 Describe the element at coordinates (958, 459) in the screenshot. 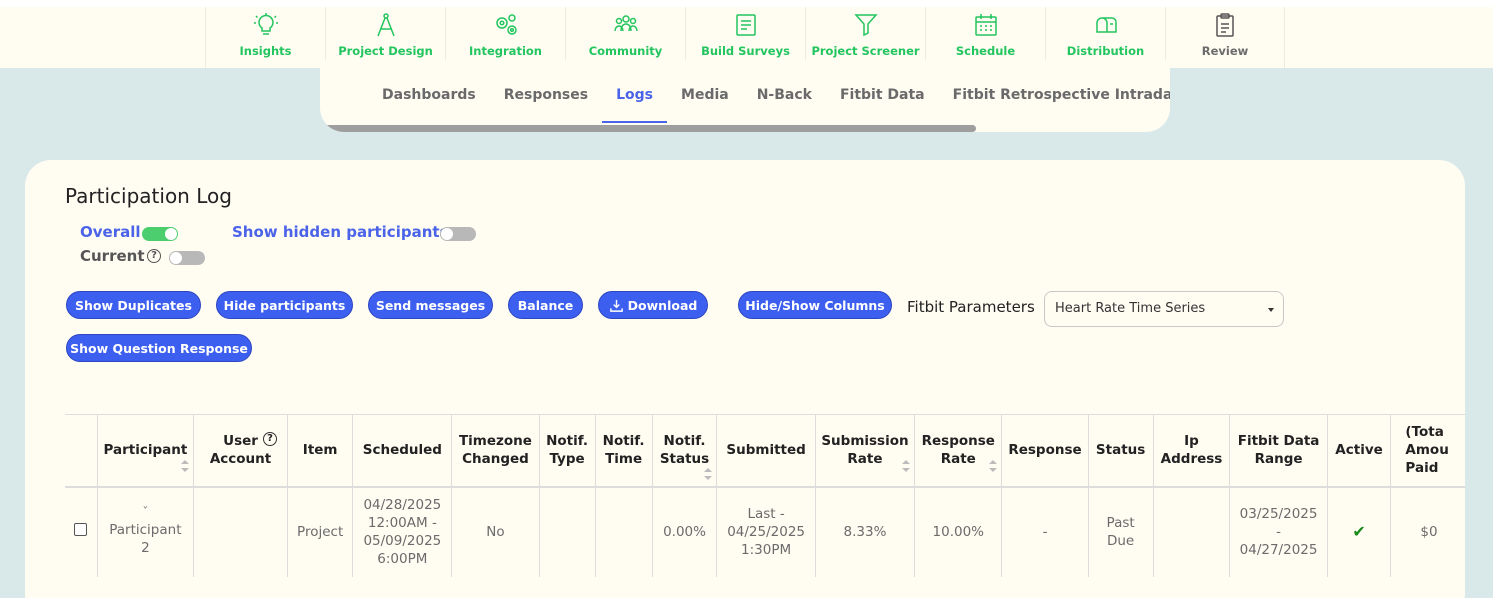

I see `header-label: Rate` at that location.